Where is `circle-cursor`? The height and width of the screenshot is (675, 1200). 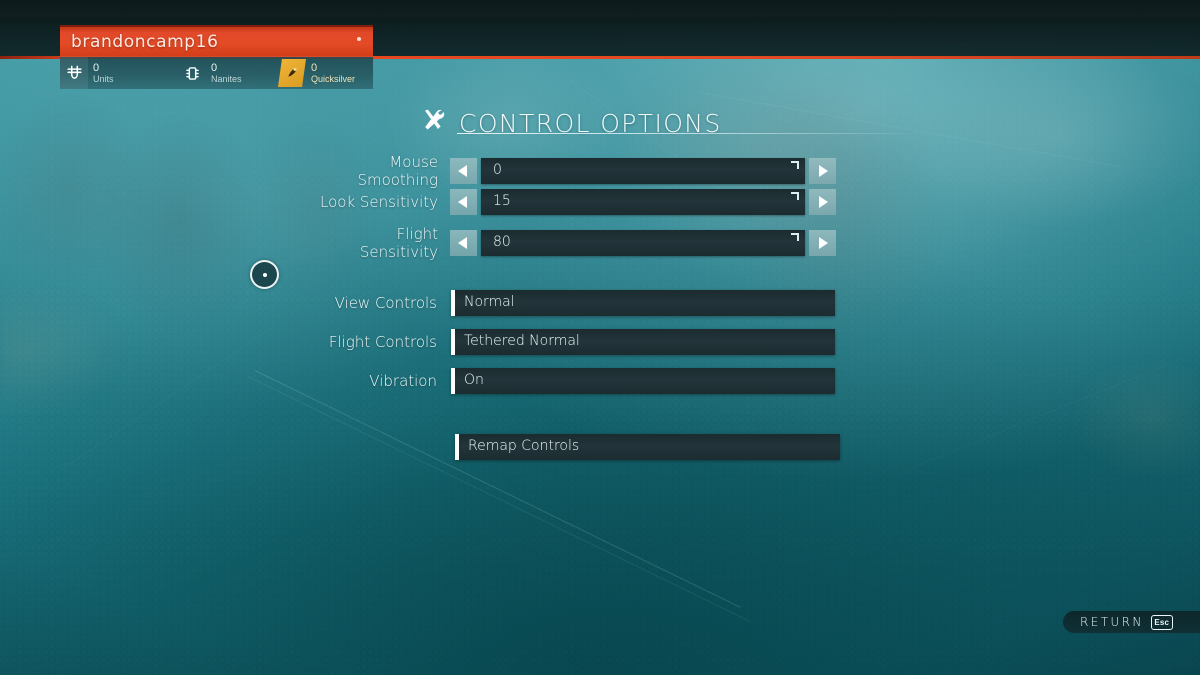
circle-cursor is located at coordinates (264, 274).